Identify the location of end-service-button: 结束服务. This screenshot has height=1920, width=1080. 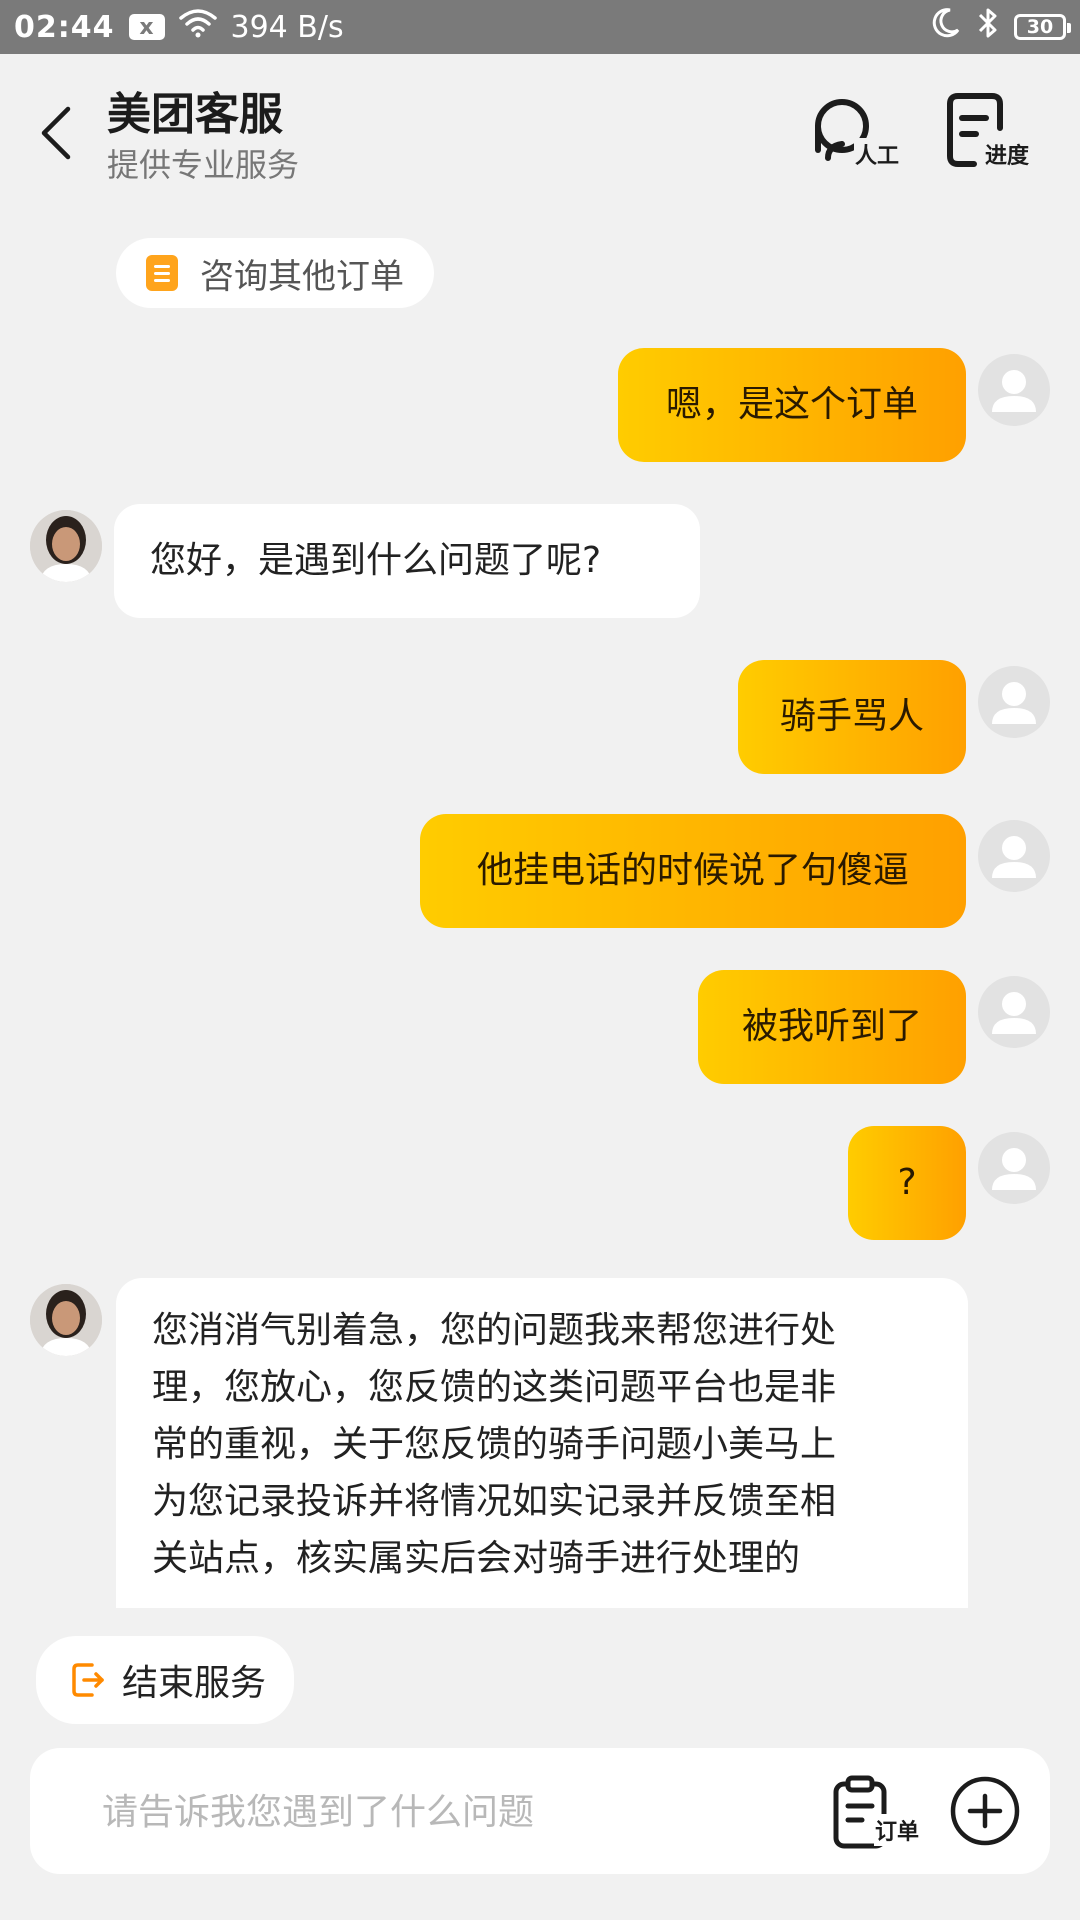
(165, 1680).